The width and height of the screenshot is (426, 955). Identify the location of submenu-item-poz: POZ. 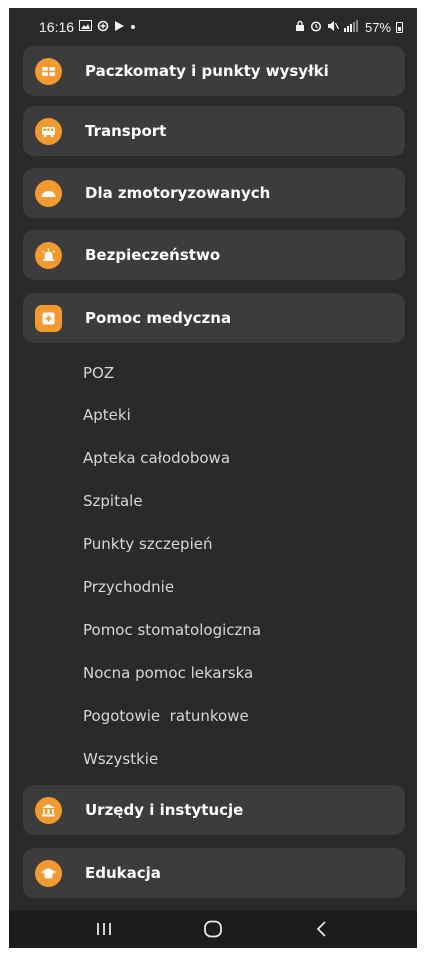
(98, 373).